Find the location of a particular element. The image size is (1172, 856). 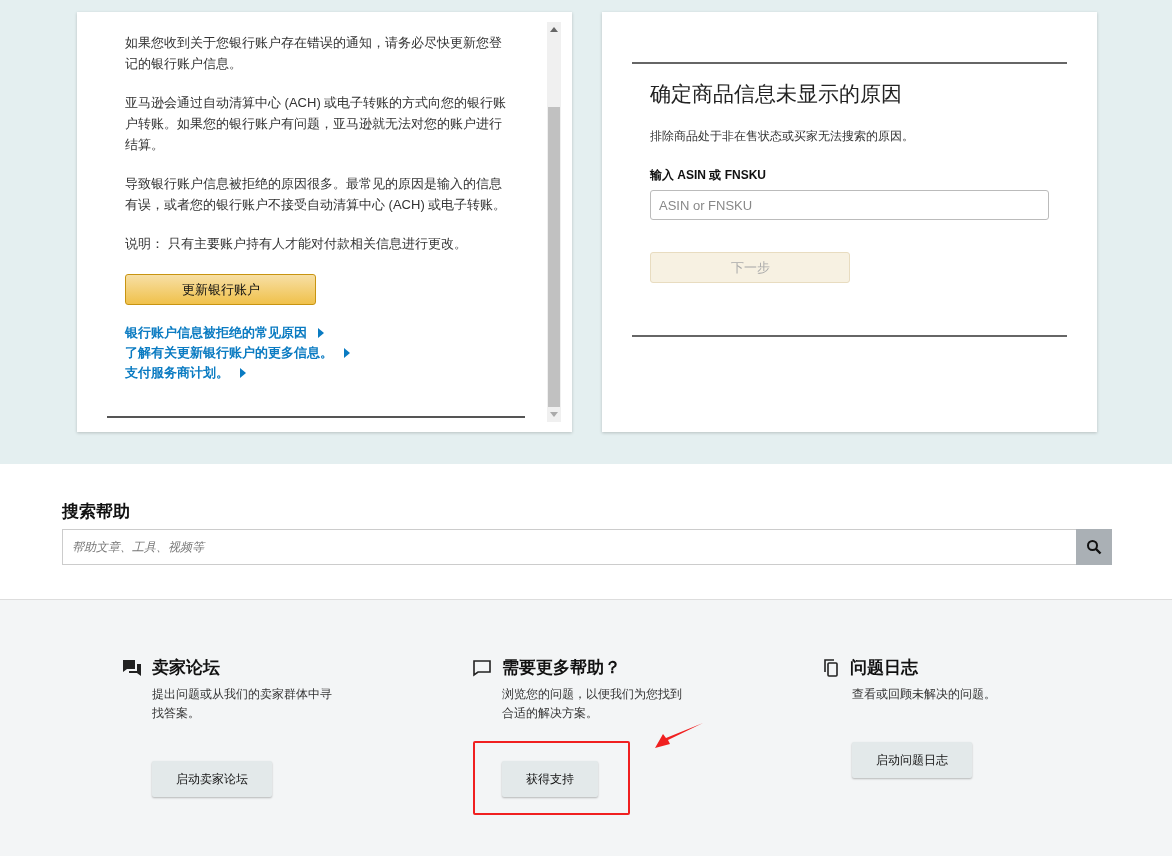

scroll-thumb is located at coordinates (554, 257).